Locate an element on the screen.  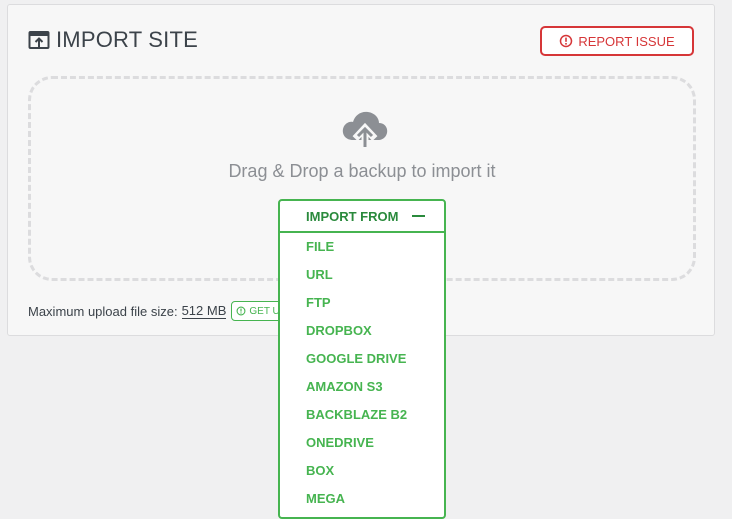
page-header: IMPORT SITE is located at coordinates (113, 40).